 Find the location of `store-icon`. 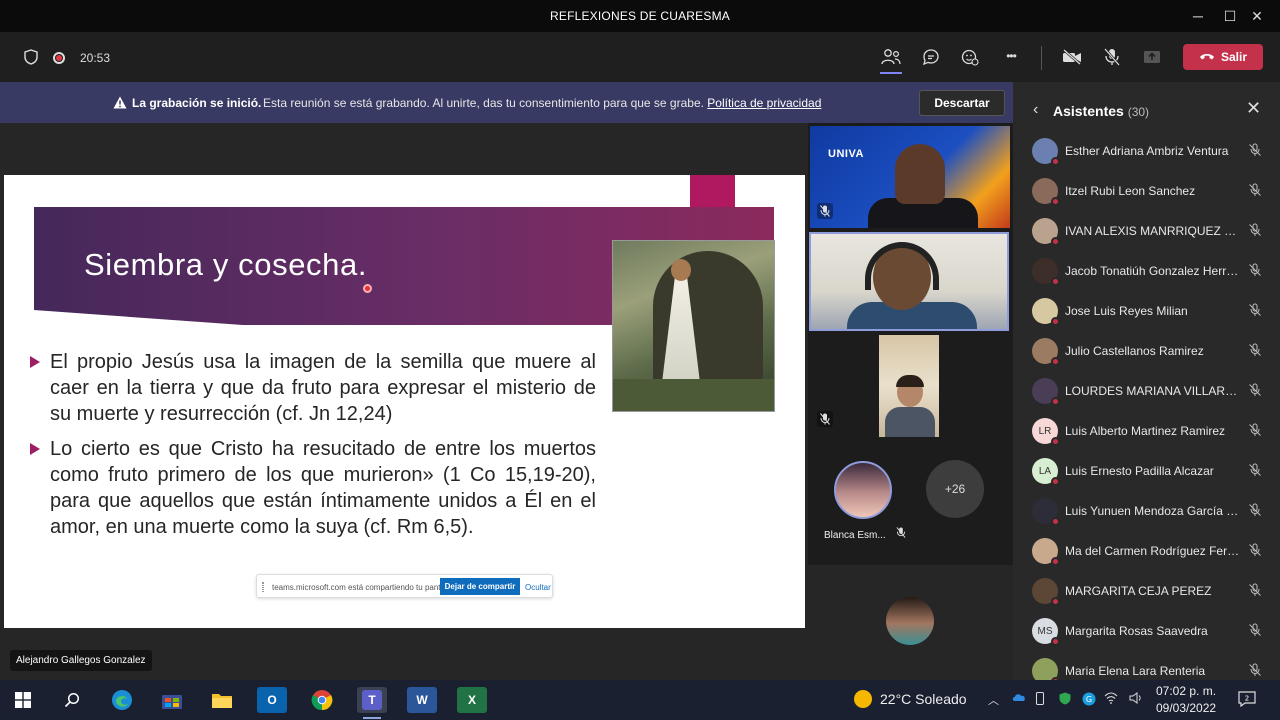

store-icon is located at coordinates (172, 700).